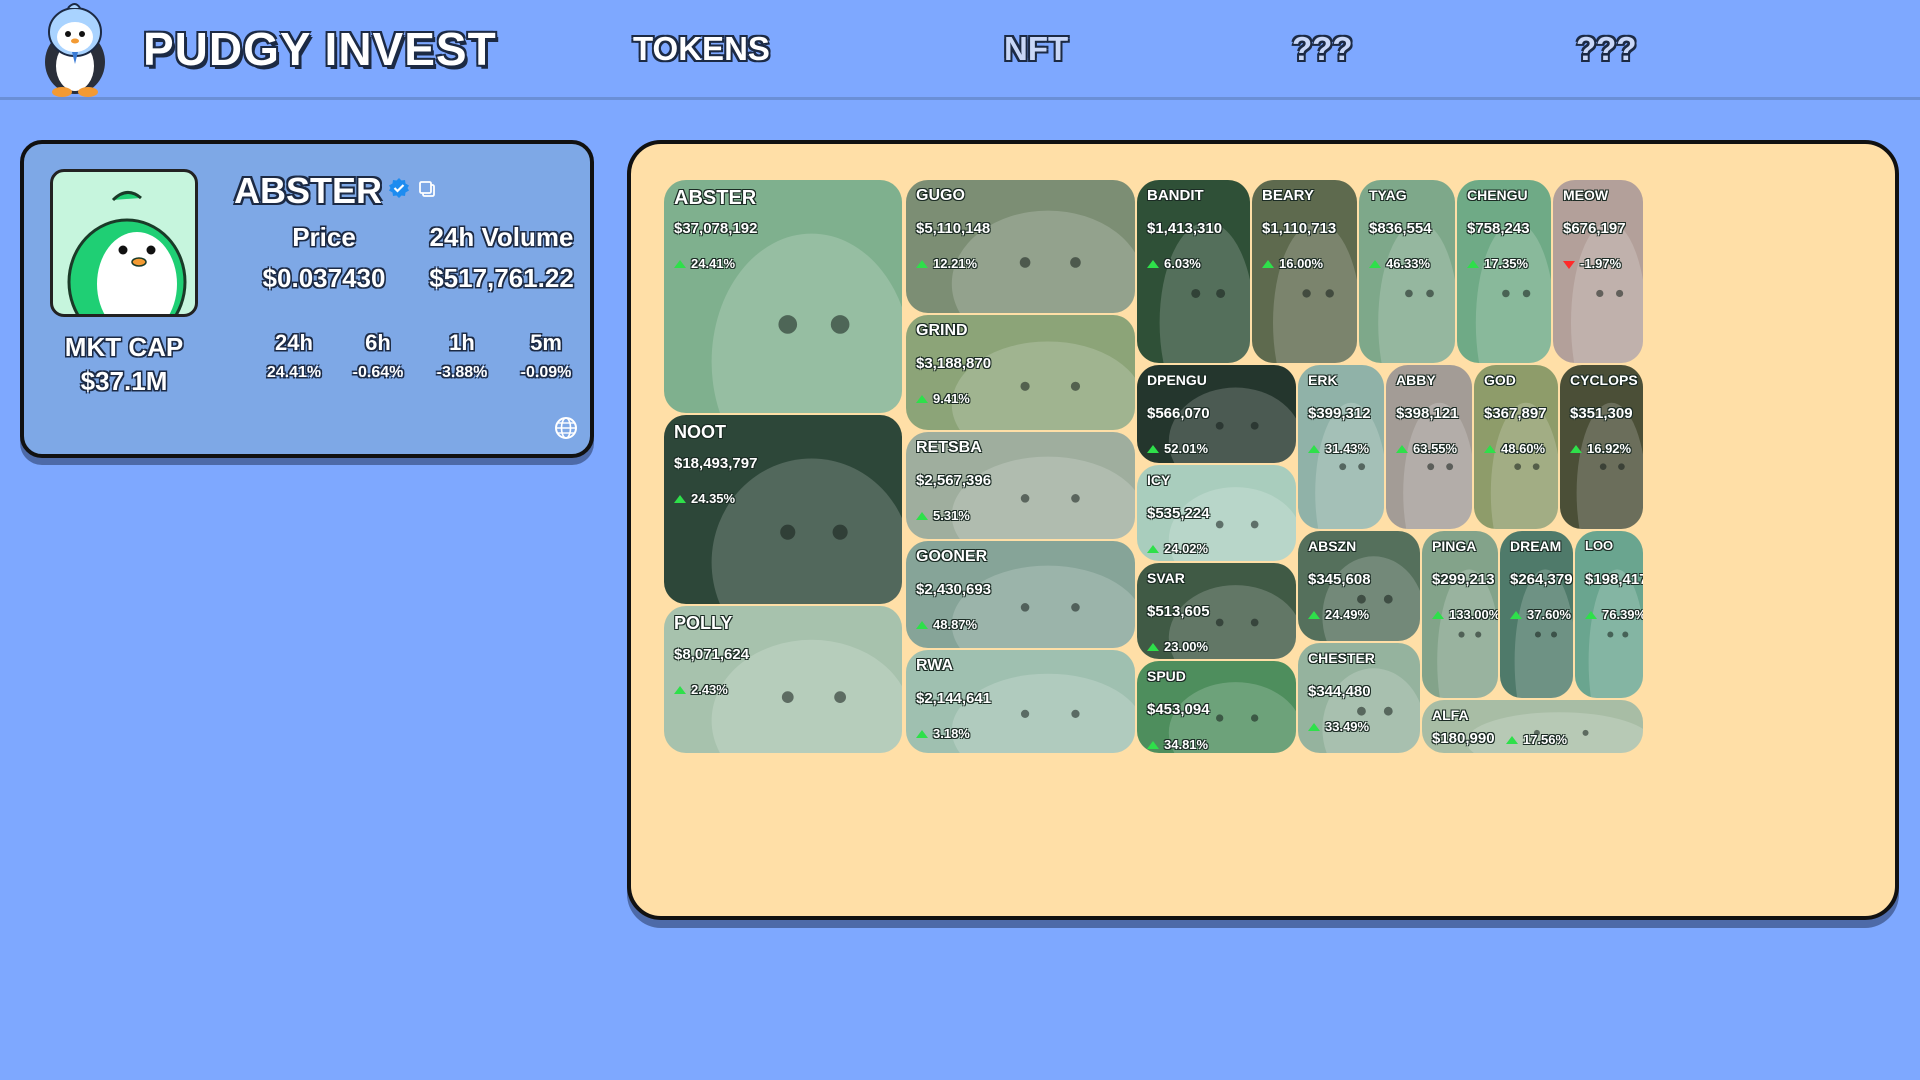 The height and width of the screenshot is (1080, 1920). I want to click on tile-change: 12.21%, so click(946, 263).